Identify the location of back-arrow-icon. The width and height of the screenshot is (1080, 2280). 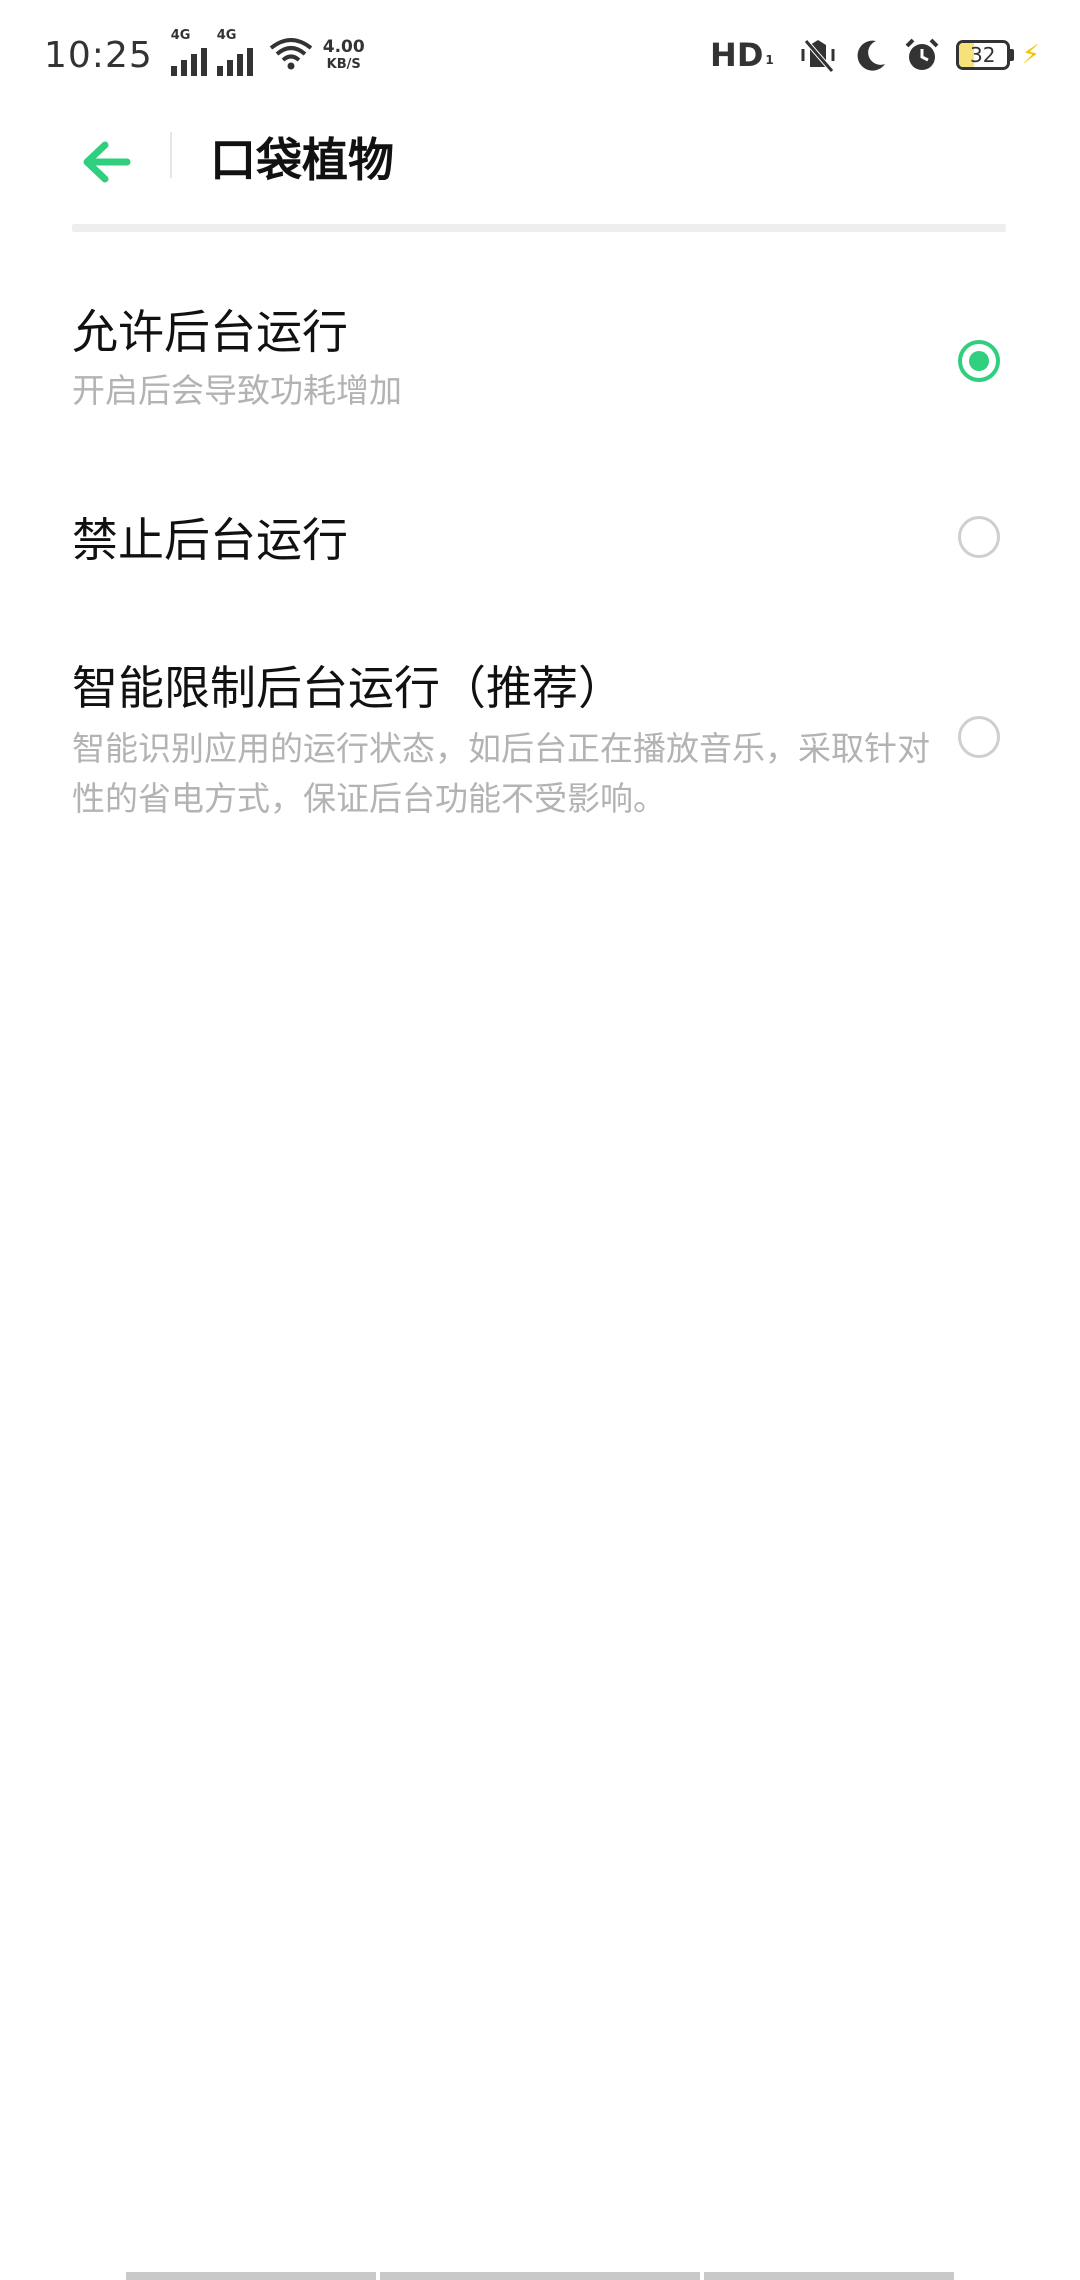
(107, 162).